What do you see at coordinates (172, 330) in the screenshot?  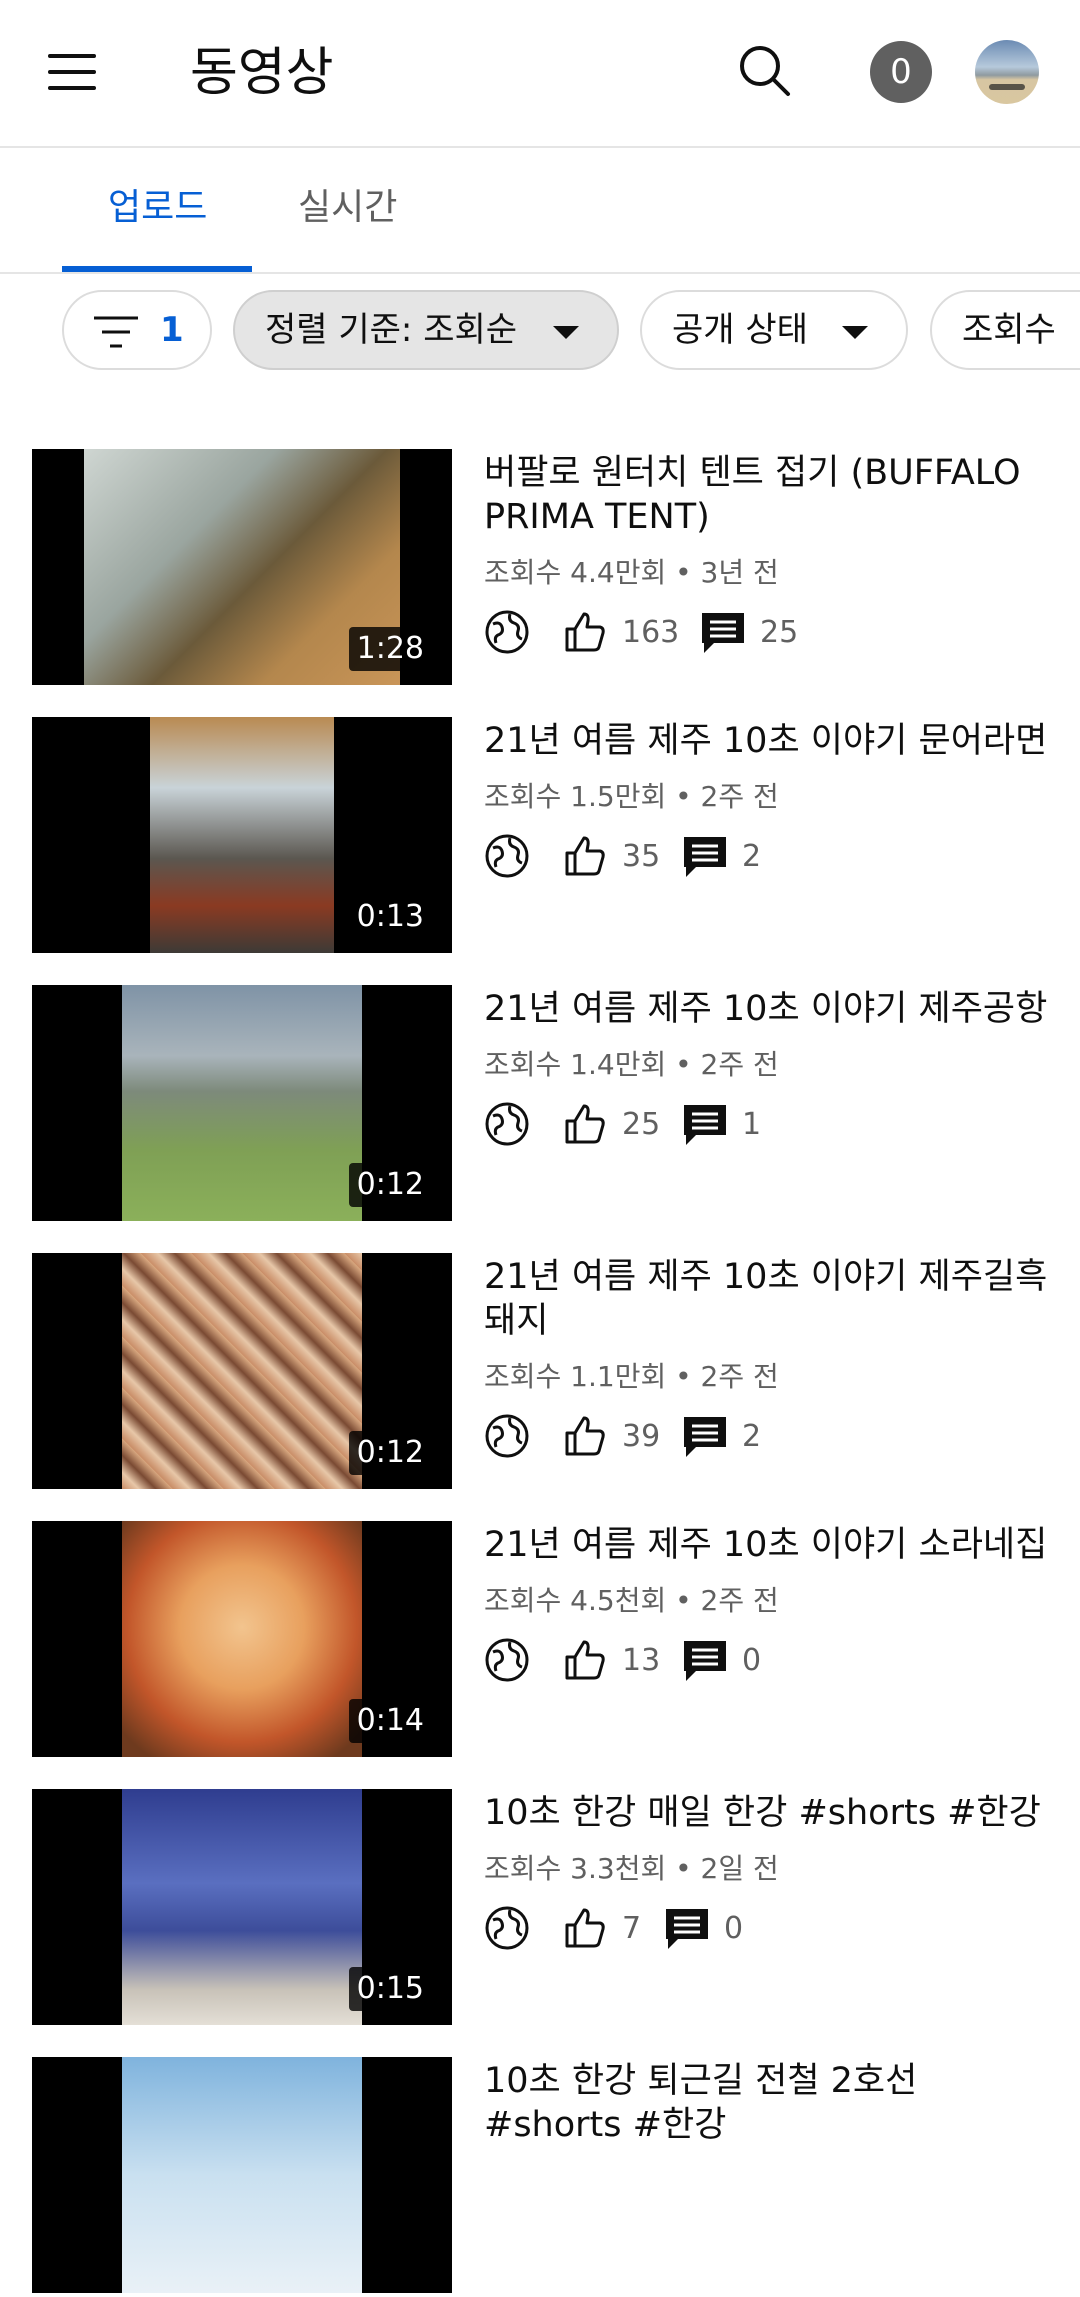 I see `filter-count: 1` at bounding box center [172, 330].